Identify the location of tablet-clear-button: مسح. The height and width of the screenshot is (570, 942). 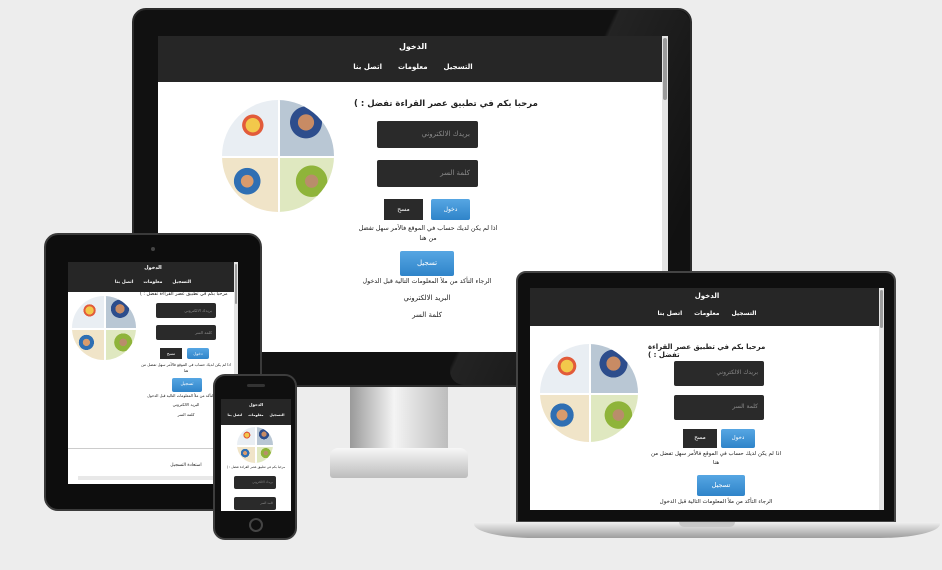
(171, 353).